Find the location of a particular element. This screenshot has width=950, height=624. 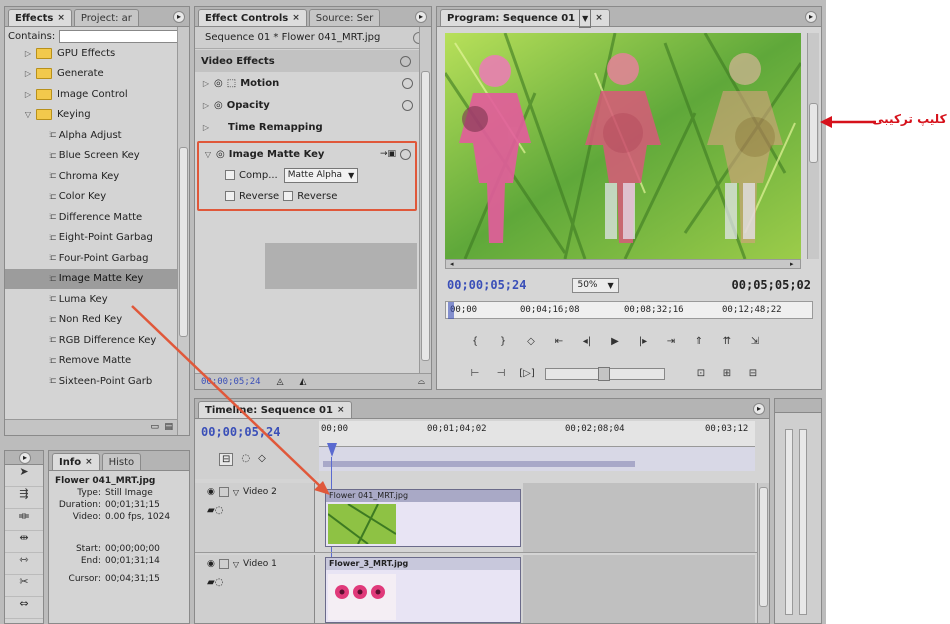

arrow-overlay is located at coordinates (230, 400).